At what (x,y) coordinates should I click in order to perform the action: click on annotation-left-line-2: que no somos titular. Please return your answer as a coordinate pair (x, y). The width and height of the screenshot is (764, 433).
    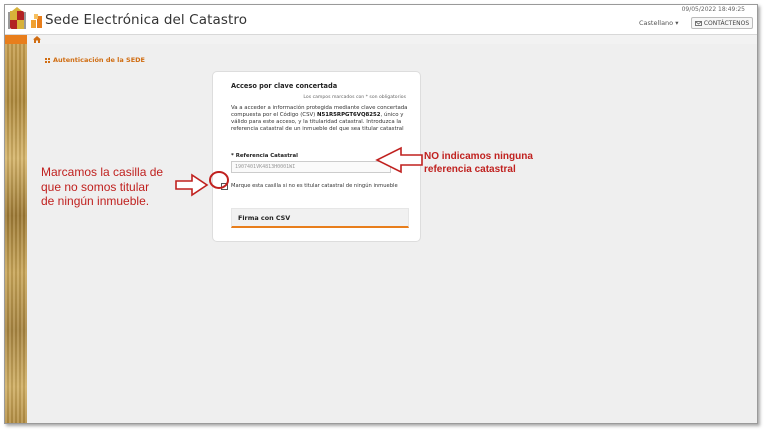
    Looking at the image, I should click on (95, 186).